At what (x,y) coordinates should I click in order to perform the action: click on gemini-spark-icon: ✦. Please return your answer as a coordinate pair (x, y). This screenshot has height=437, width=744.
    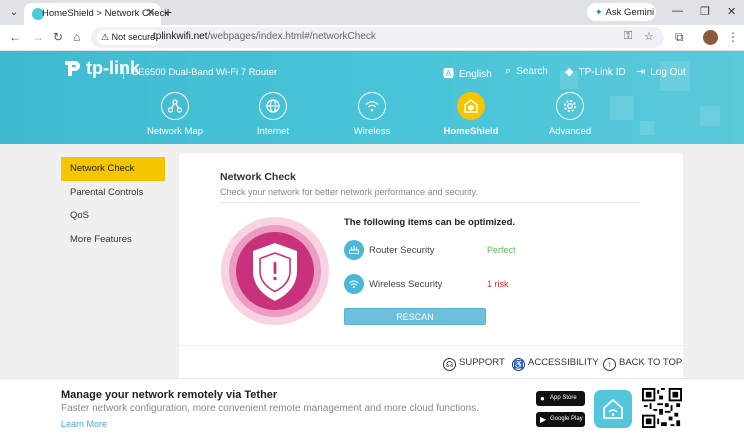
    Looking at the image, I should click on (599, 12).